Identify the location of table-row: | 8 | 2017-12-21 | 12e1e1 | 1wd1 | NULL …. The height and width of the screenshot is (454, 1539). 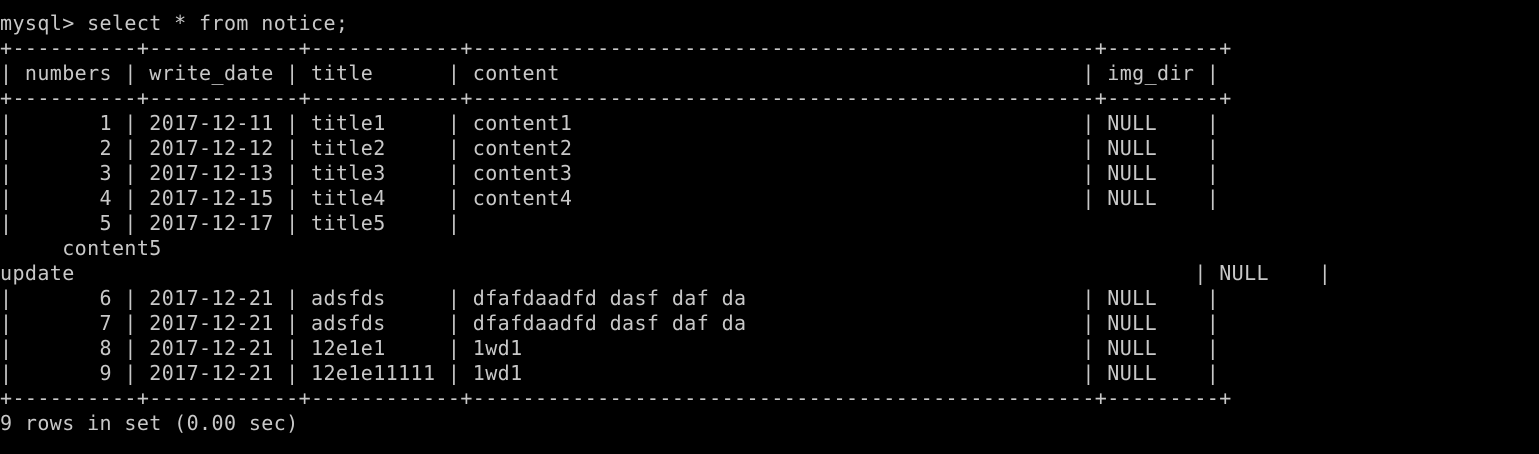
(610, 348).